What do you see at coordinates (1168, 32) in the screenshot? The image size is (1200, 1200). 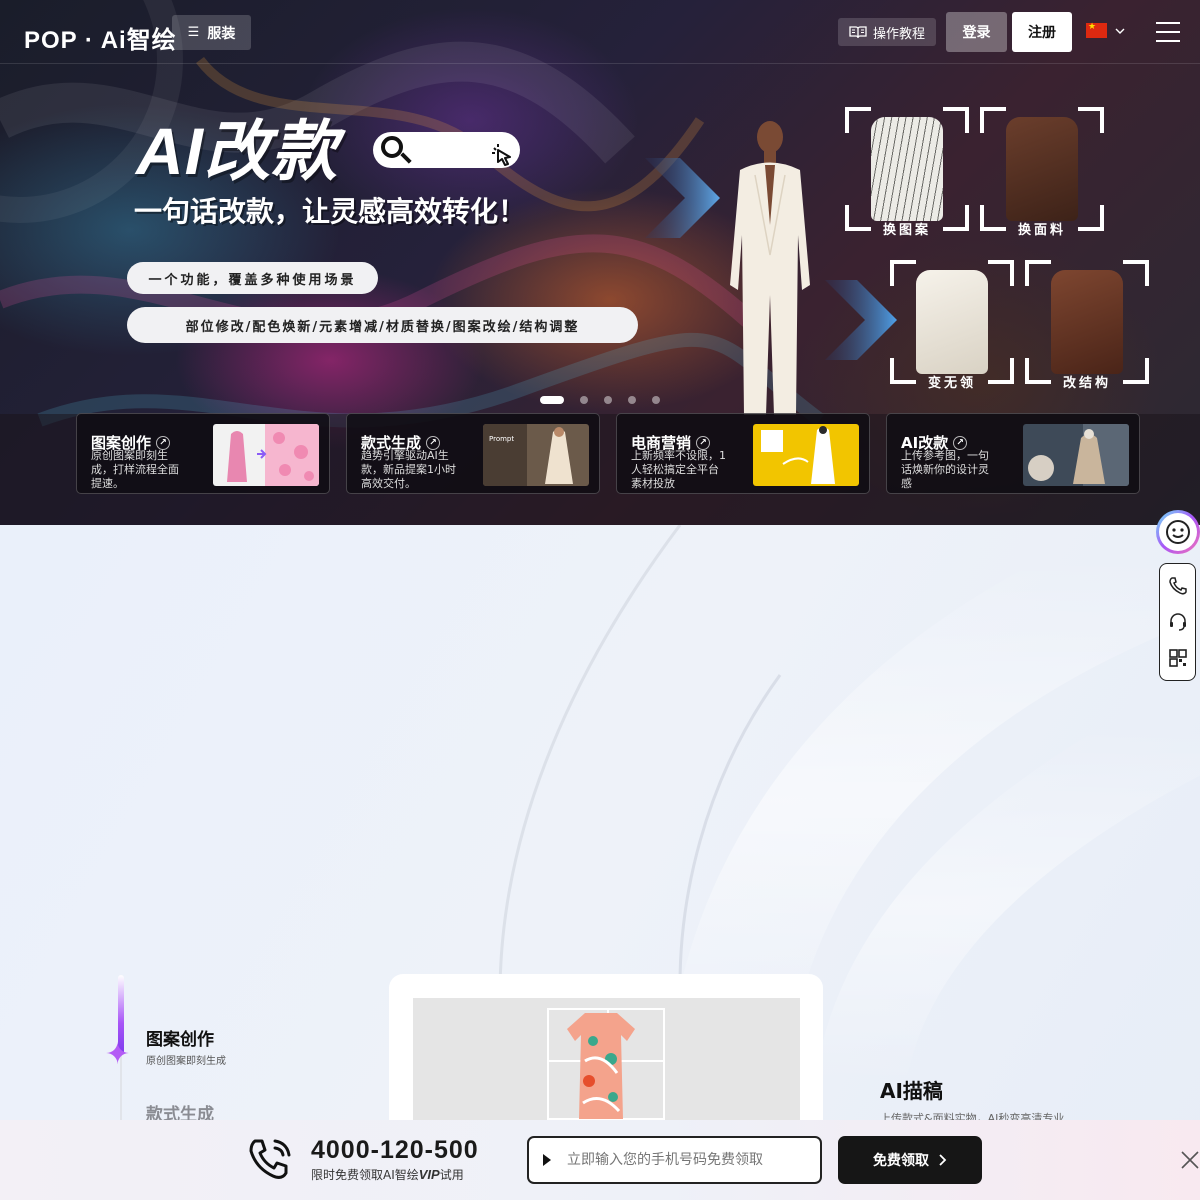 I see `hamburger-menu-icon` at bounding box center [1168, 32].